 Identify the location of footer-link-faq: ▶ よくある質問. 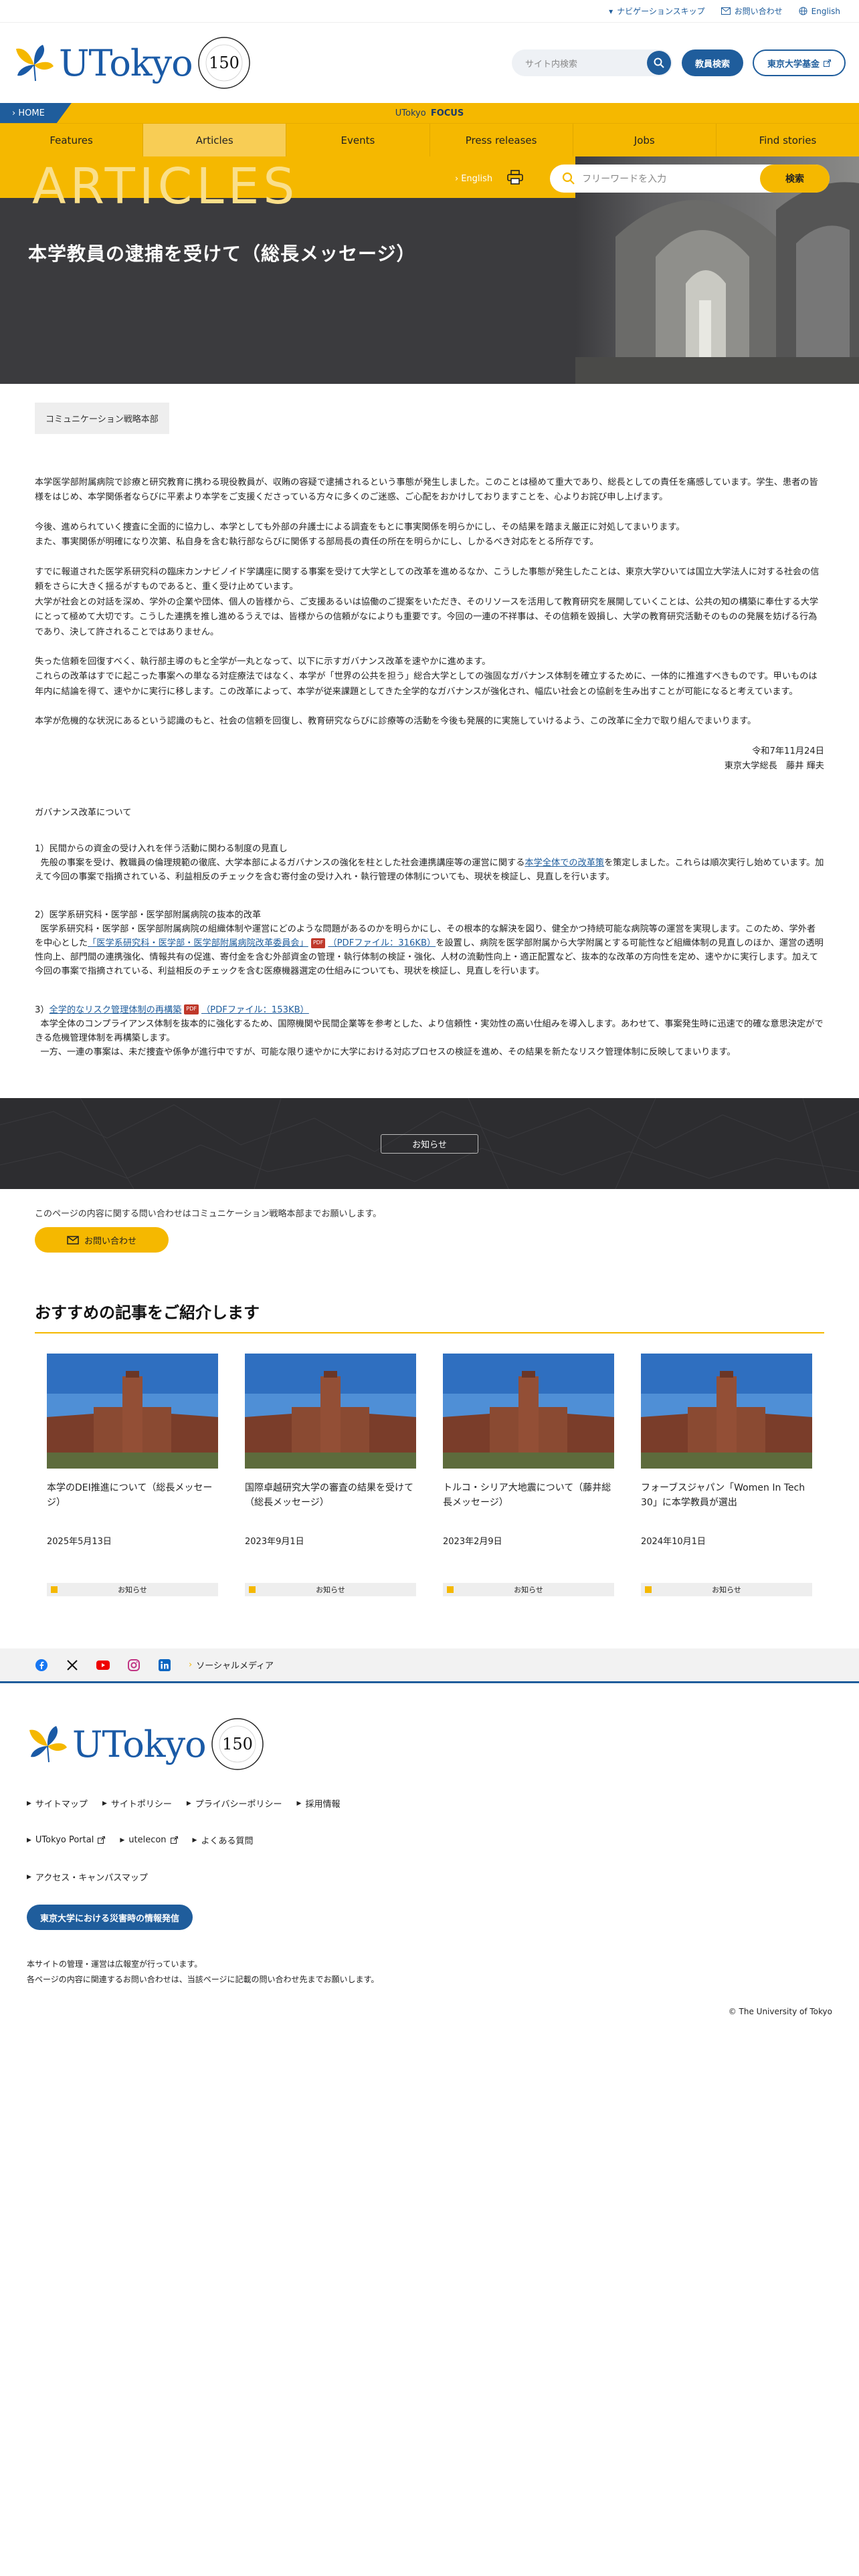
(223, 1840).